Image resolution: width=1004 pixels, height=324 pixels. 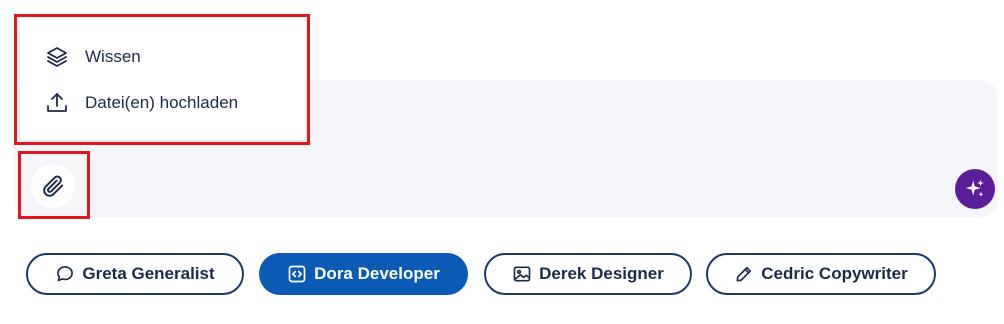 I want to click on image-icon, so click(x=522, y=274).